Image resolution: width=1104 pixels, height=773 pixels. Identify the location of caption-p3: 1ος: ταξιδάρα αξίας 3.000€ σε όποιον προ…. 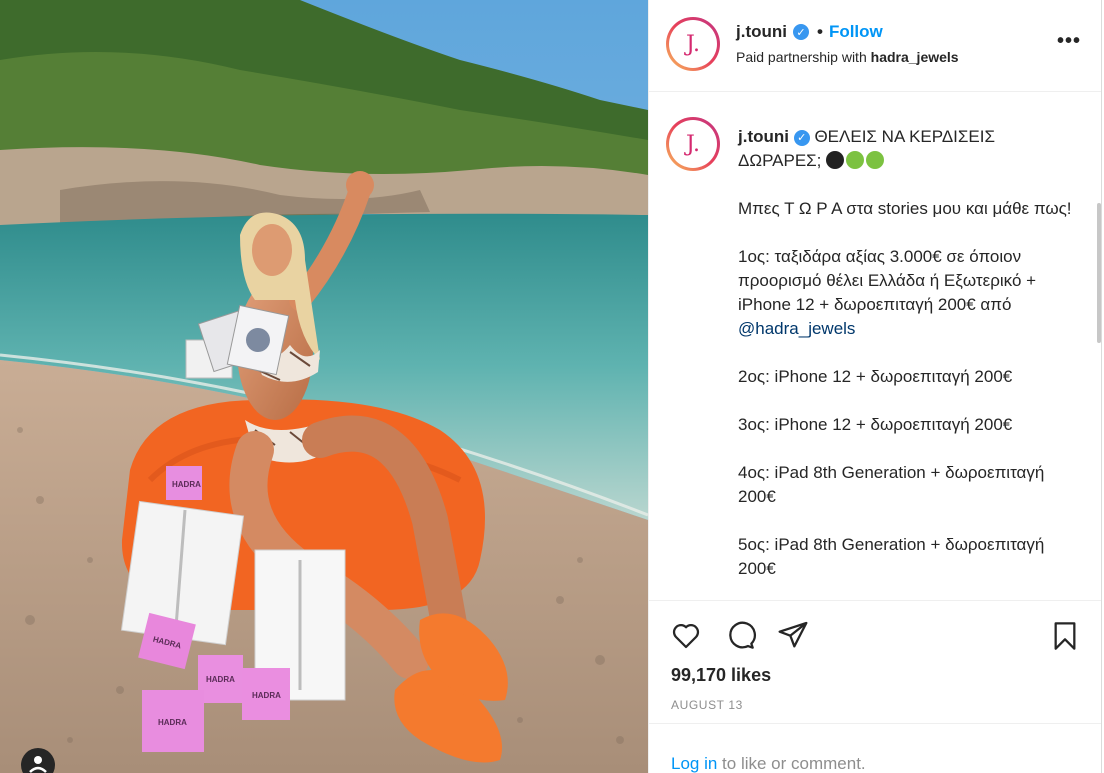
(887, 280).